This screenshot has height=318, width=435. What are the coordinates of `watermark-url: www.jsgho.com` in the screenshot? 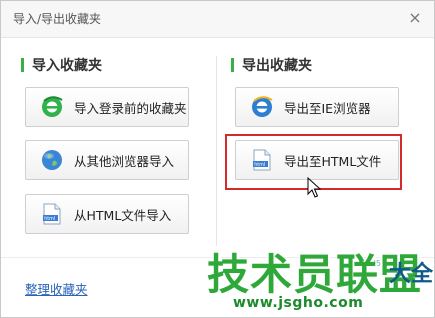 It's located at (298, 303).